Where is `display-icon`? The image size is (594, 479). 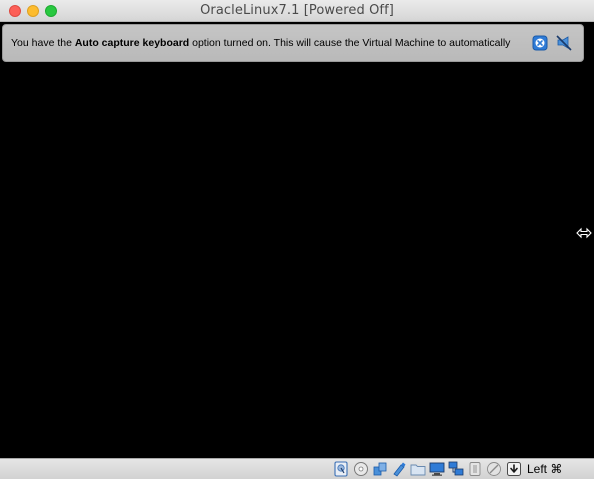 display-icon is located at coordinates (437, 469).